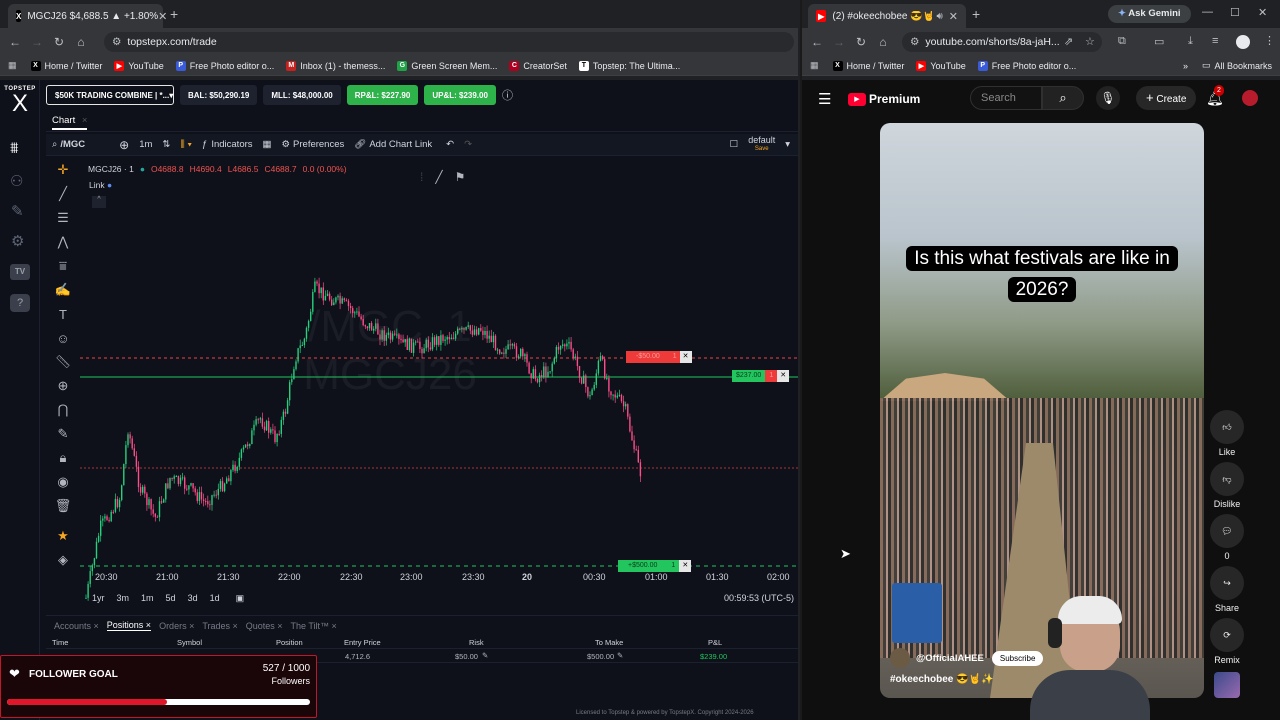 The width and height of the screenshot is (1280, 720). Describe the element at coordinates (1149, 14) in the screenshot. I see `ask-gemini-button: ✦ Ask Gemini` at that location.